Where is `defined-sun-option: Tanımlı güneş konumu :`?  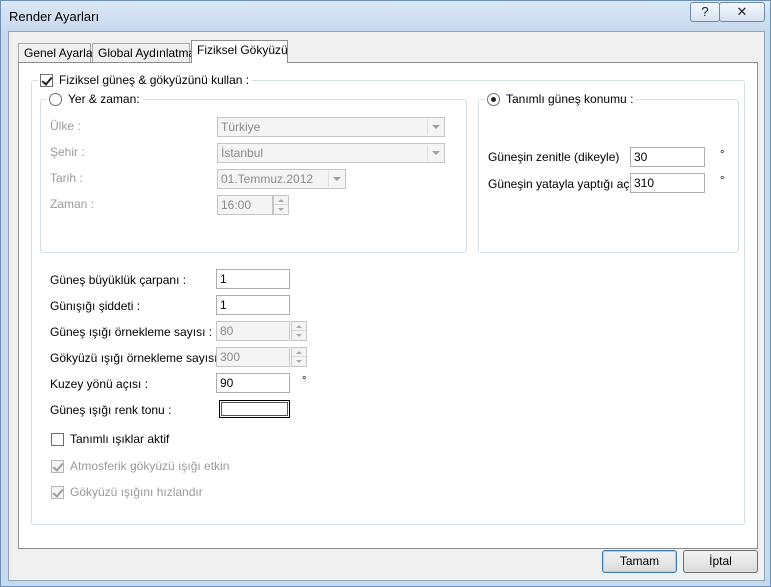 defined-sun-option: Tanımlı güneş konumu : is located at coordinates (561, 99).